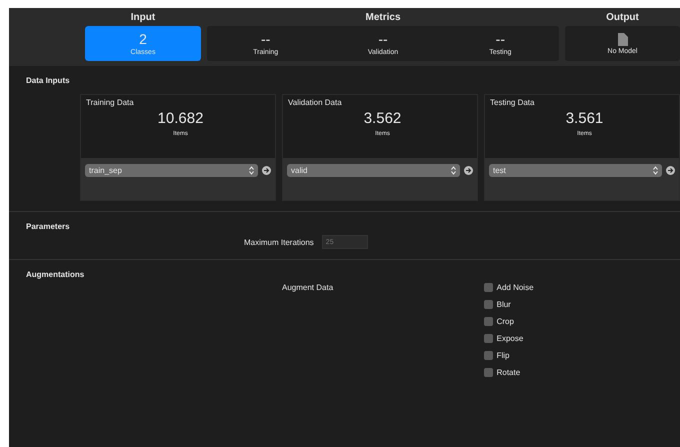 The width and height of the screenshot is (680, 447). I want to click on source-popup: valid, so click(373, 170).